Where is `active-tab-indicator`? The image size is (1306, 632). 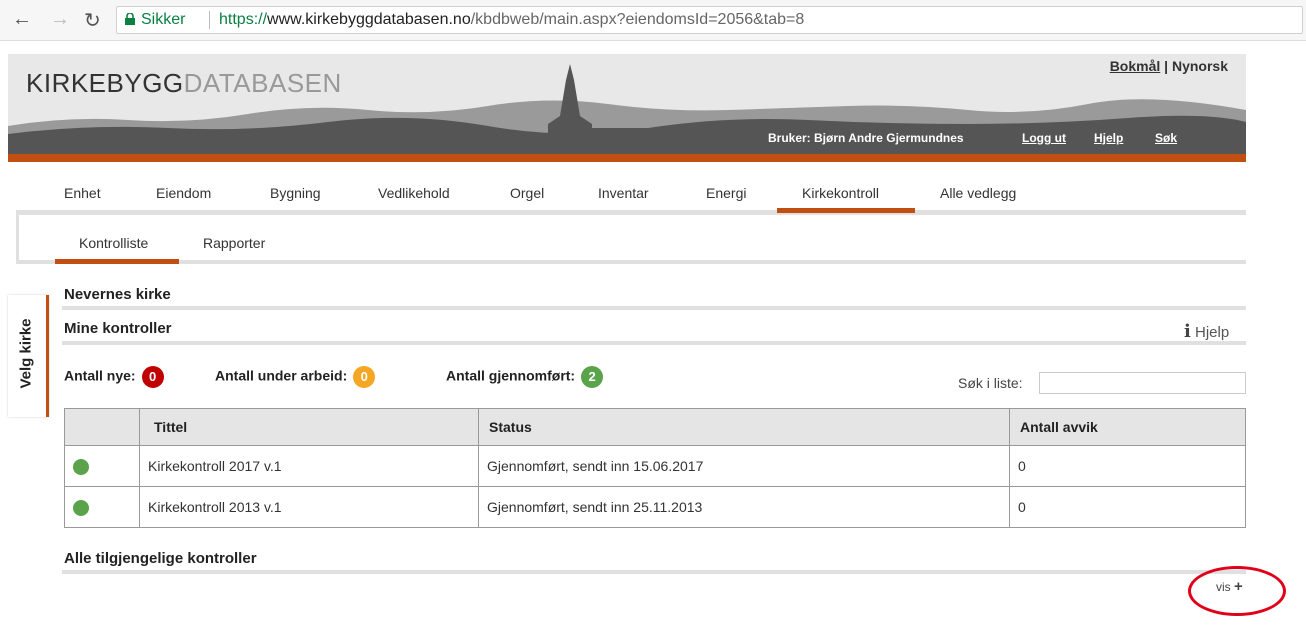 active-tab-indicator is located at coordinates (846, 210).